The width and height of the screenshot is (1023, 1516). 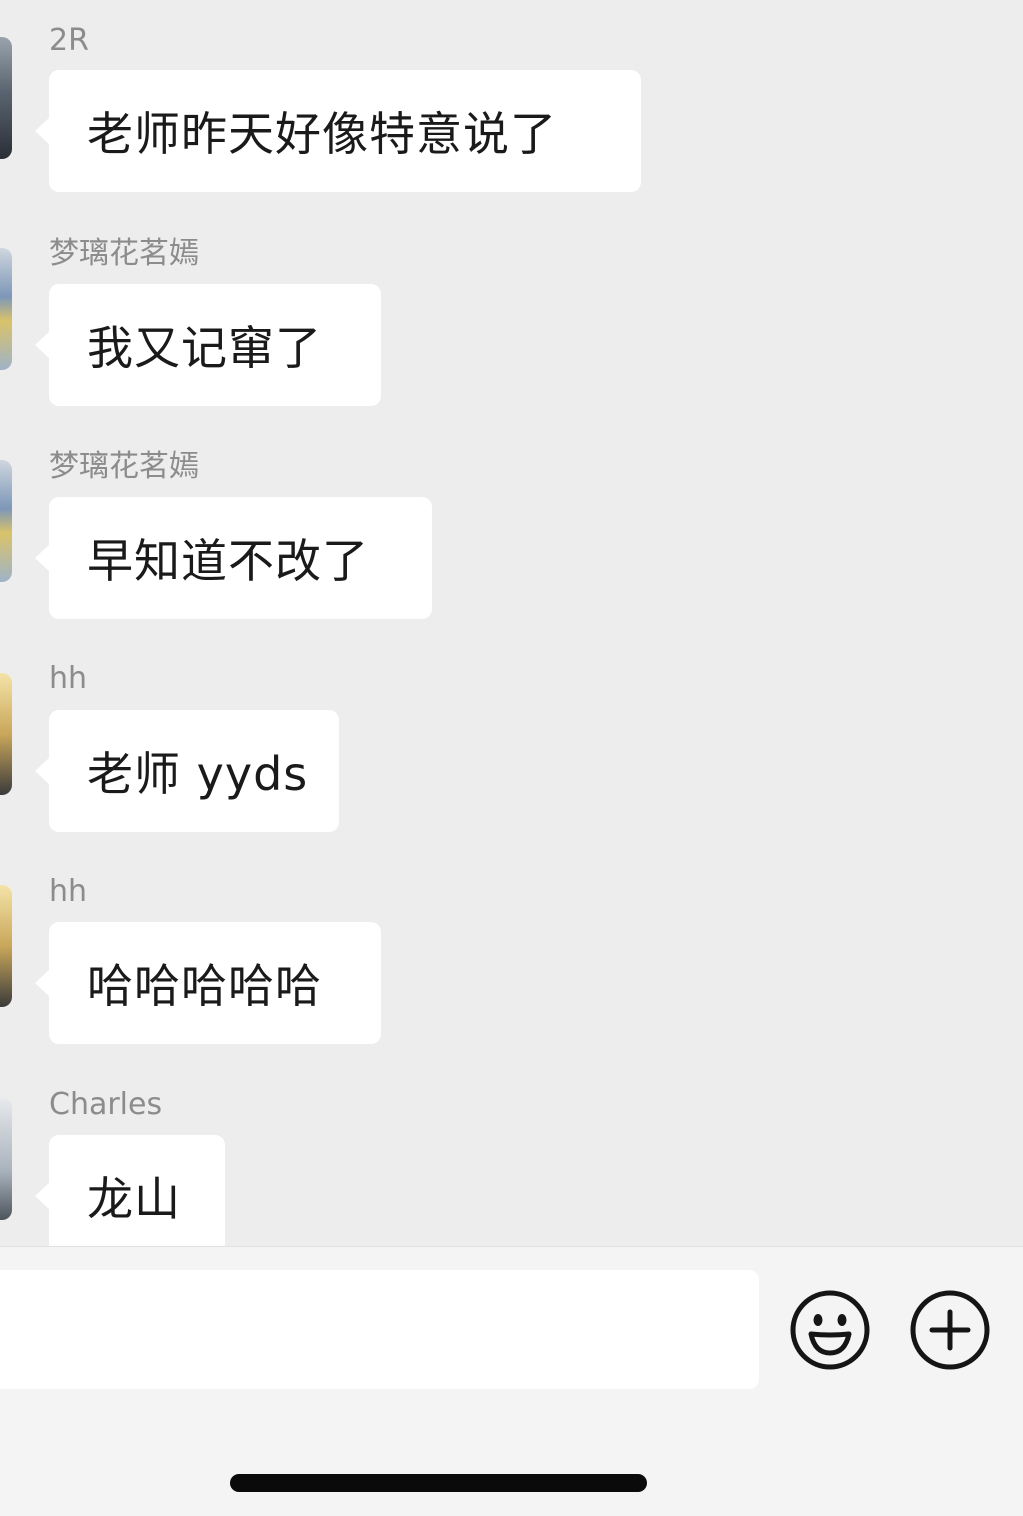 I want to click on more-options-button, so click(x=950, y=1330).